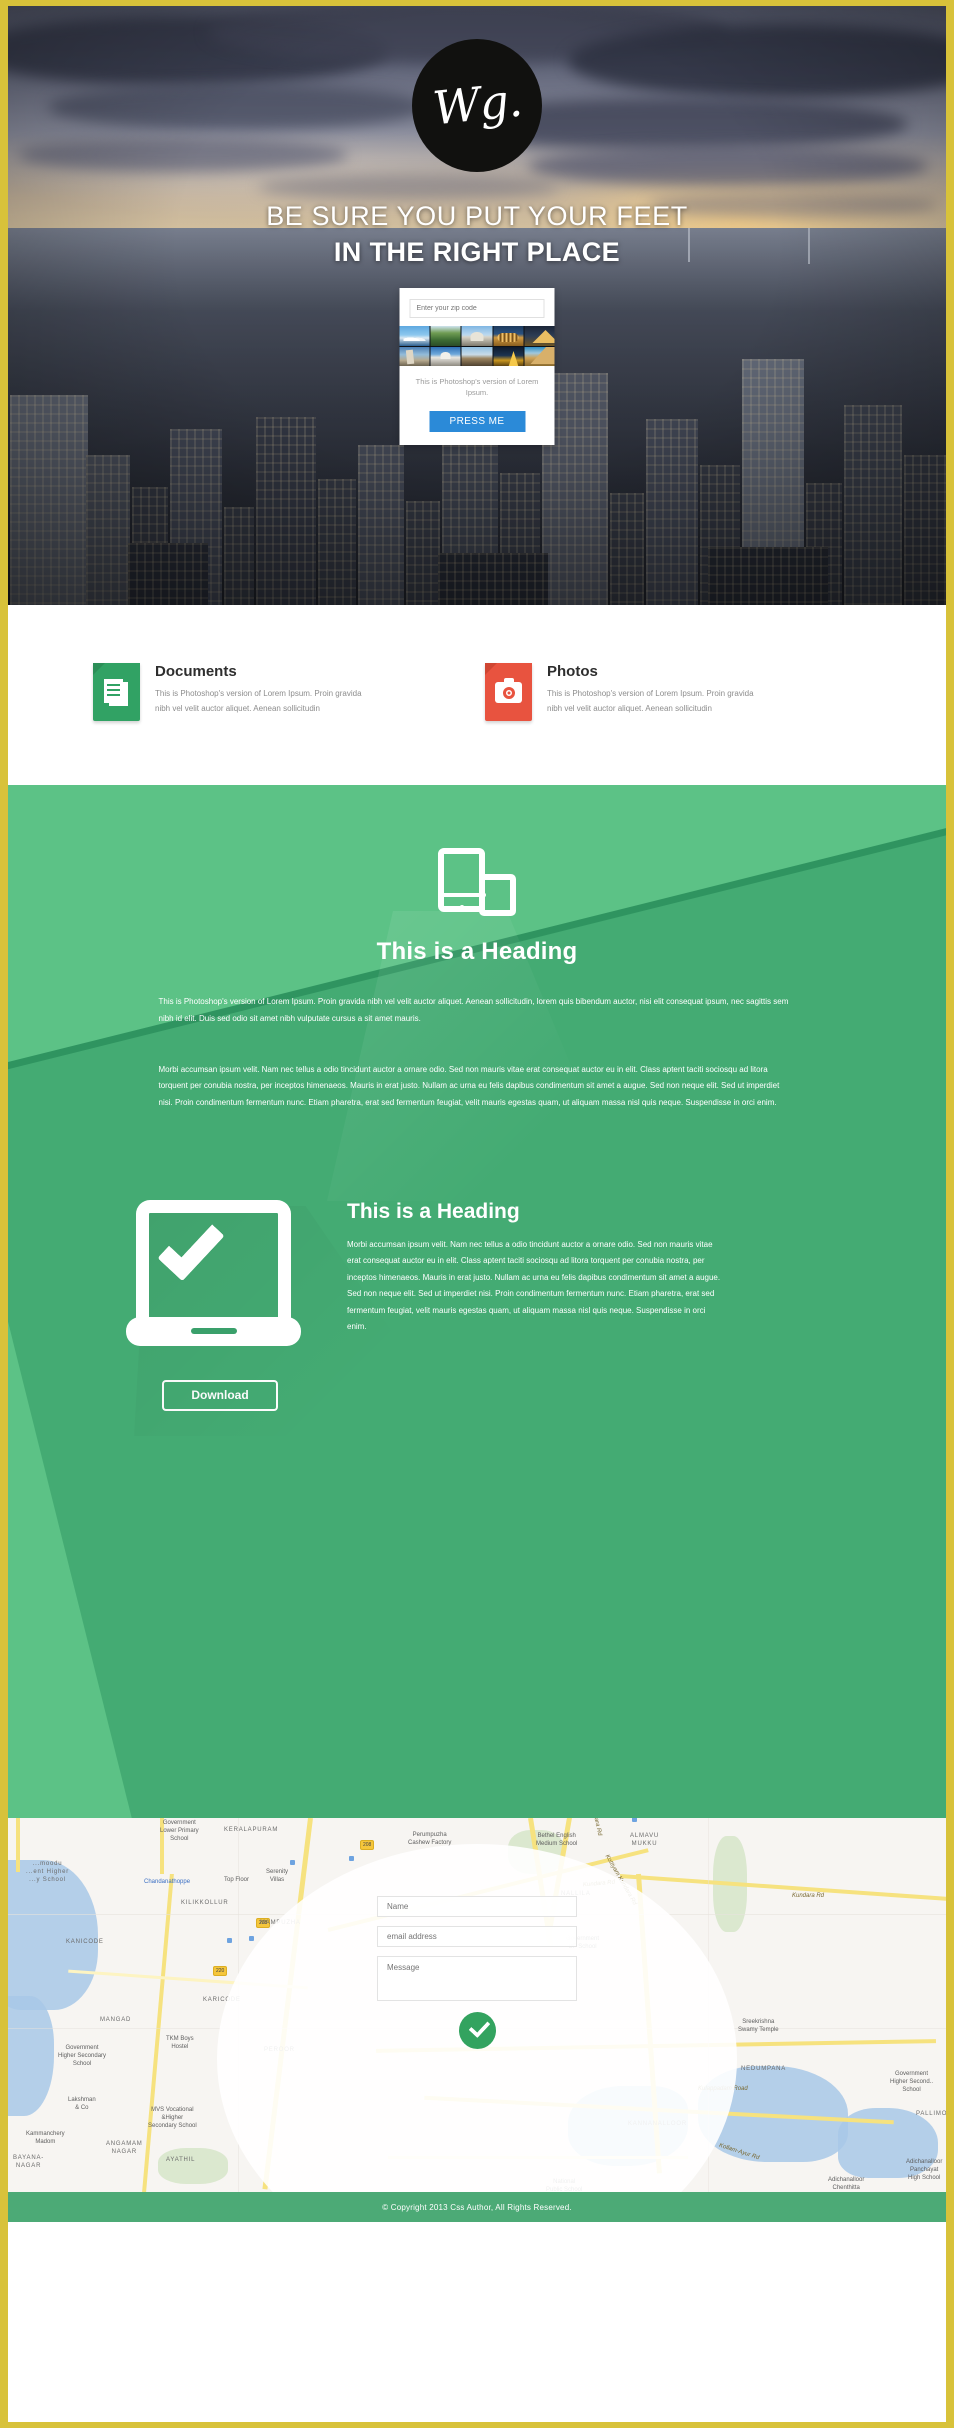 The height and width of the screenshot is (2428, 954). What do you see at coordinates (167, 1882) in the screenshot?
I see `map-label: Chandanathoppe` at bounding box center [167, 1882].